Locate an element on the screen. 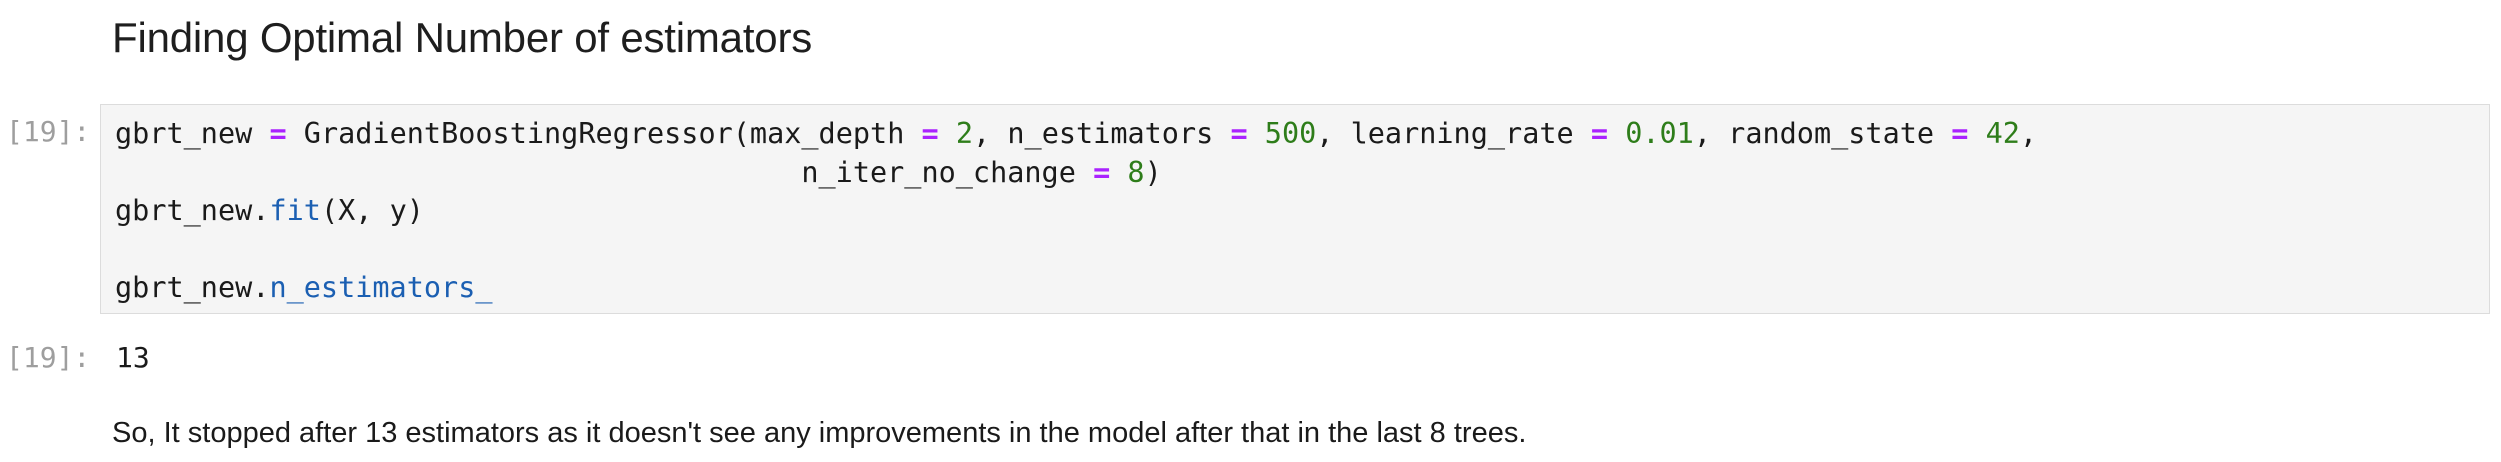  code-token: max_depth is located at coordinates (827, 133).